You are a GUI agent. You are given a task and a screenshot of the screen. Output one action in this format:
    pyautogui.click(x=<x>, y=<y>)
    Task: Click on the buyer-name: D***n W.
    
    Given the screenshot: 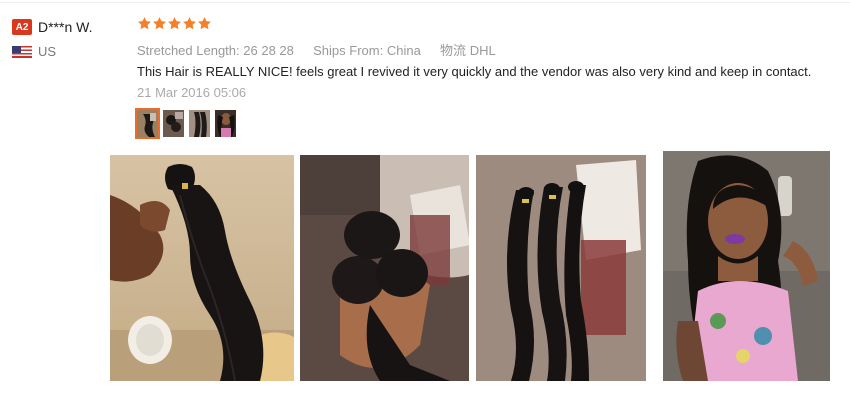 What is the action you would take?
    pyautogui.click(x=65, y=27)
    